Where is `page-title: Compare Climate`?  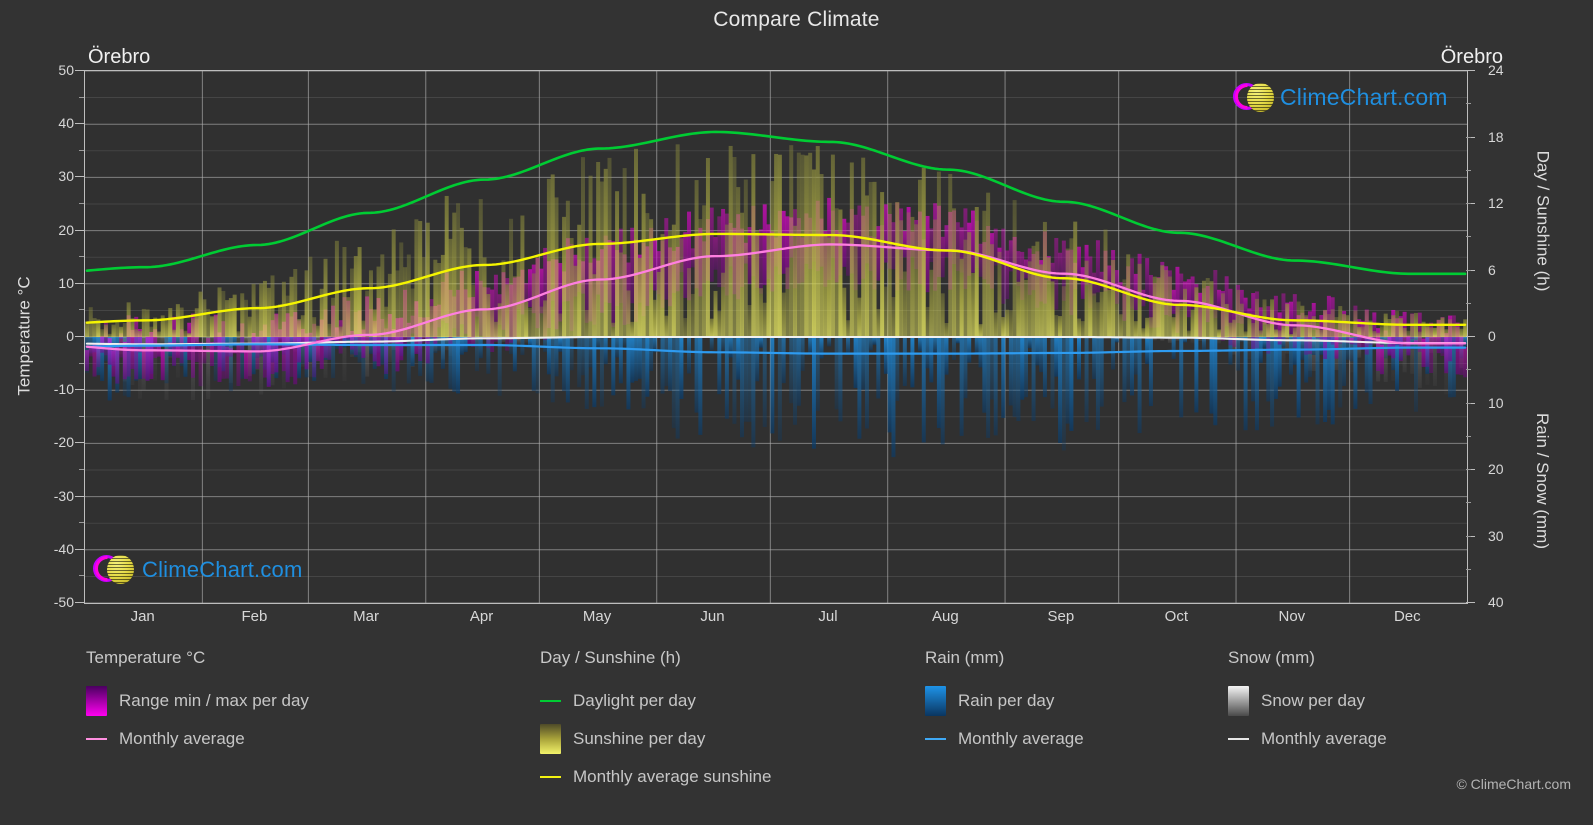 page-title: Compare Climate is located at coordinates (796, 19).